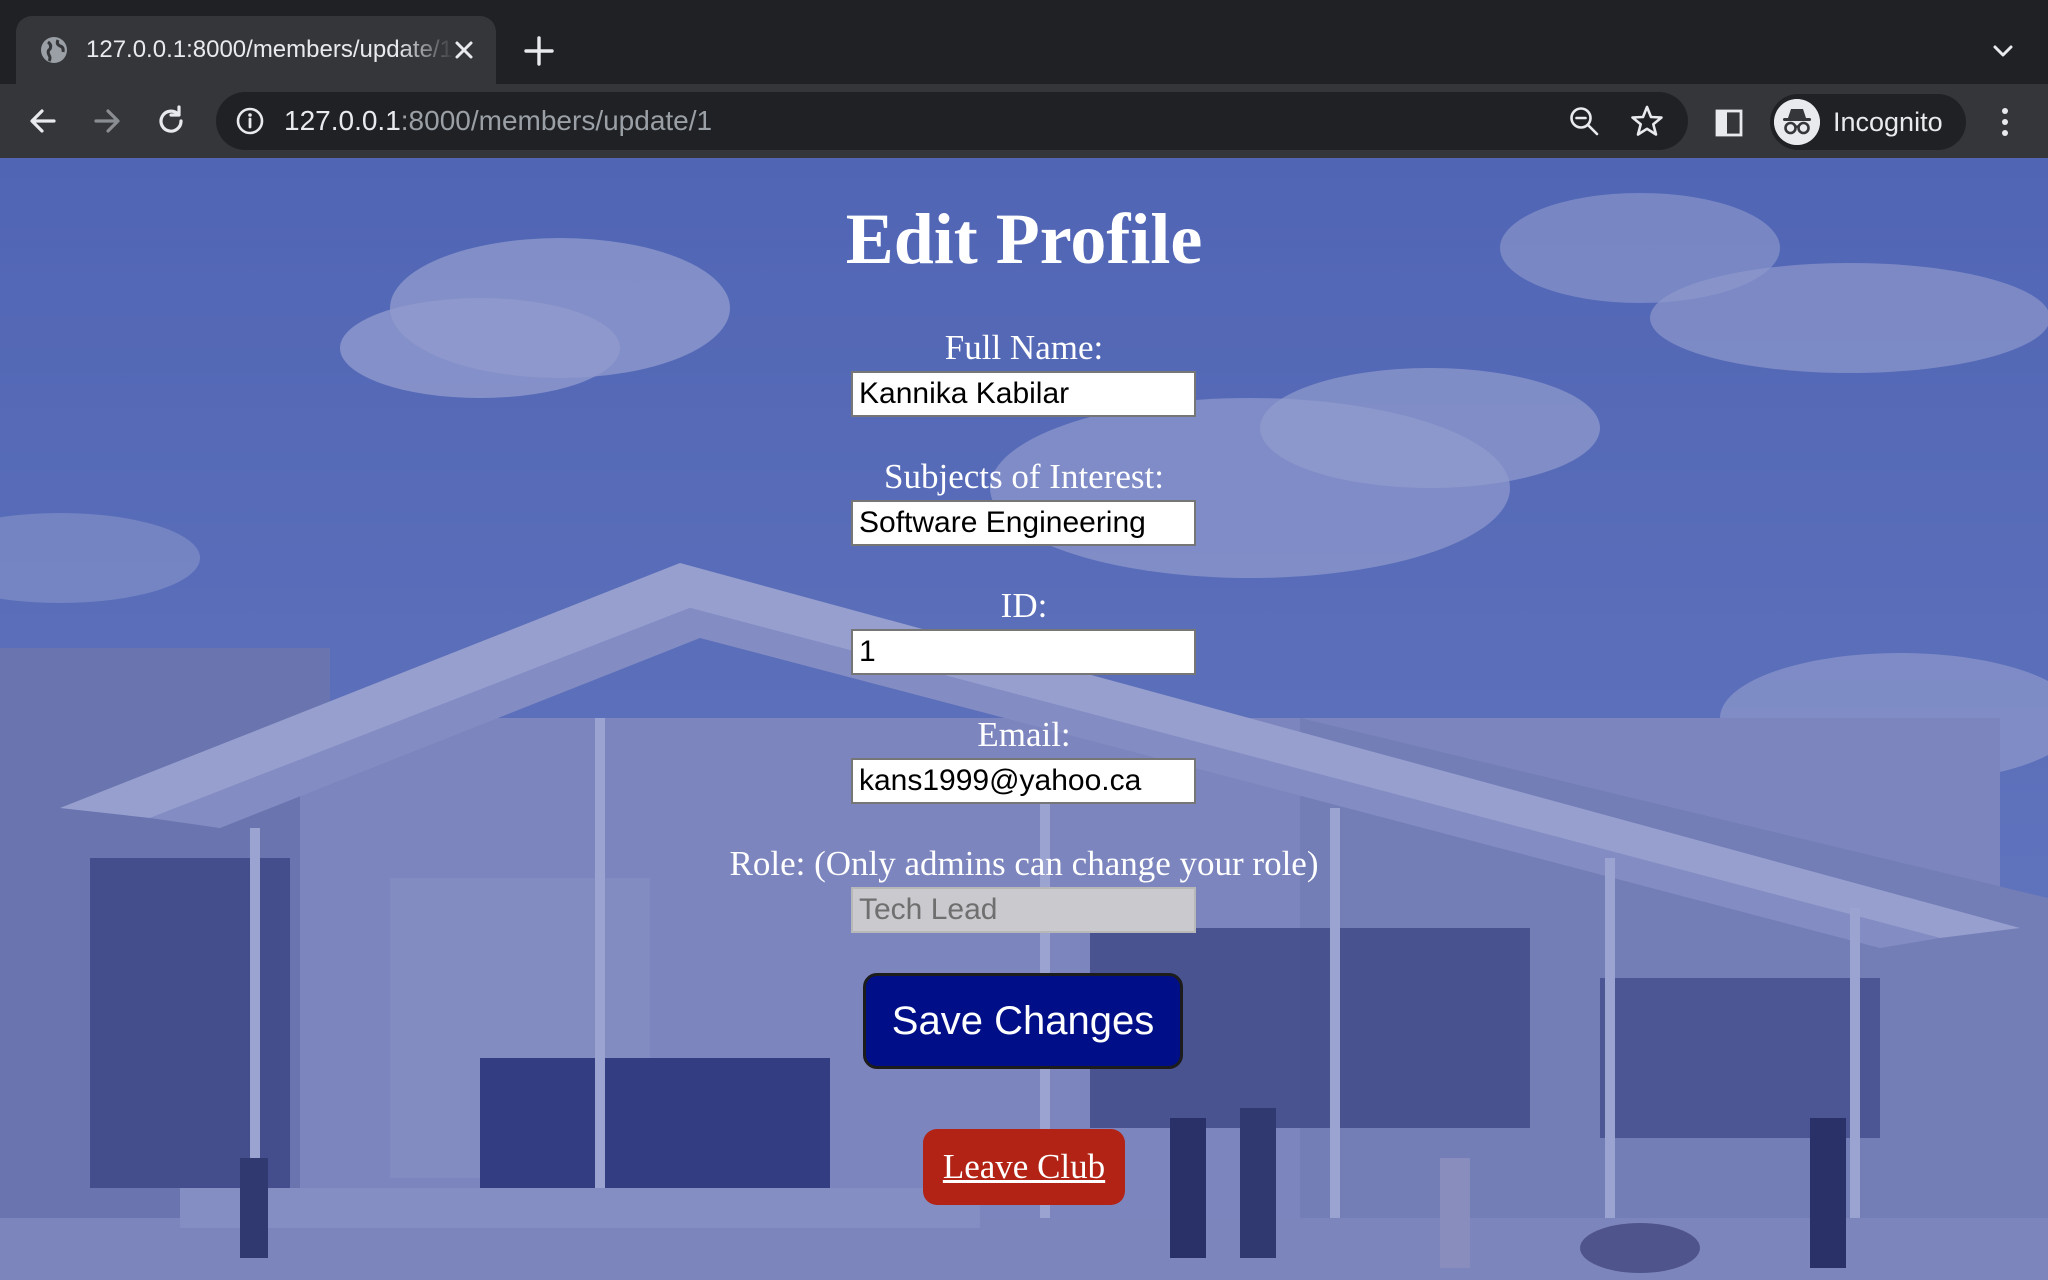 The width and height of the screenshot is (2048, 1280). I want to click on forward-arrow-icon, so click(107, 121).